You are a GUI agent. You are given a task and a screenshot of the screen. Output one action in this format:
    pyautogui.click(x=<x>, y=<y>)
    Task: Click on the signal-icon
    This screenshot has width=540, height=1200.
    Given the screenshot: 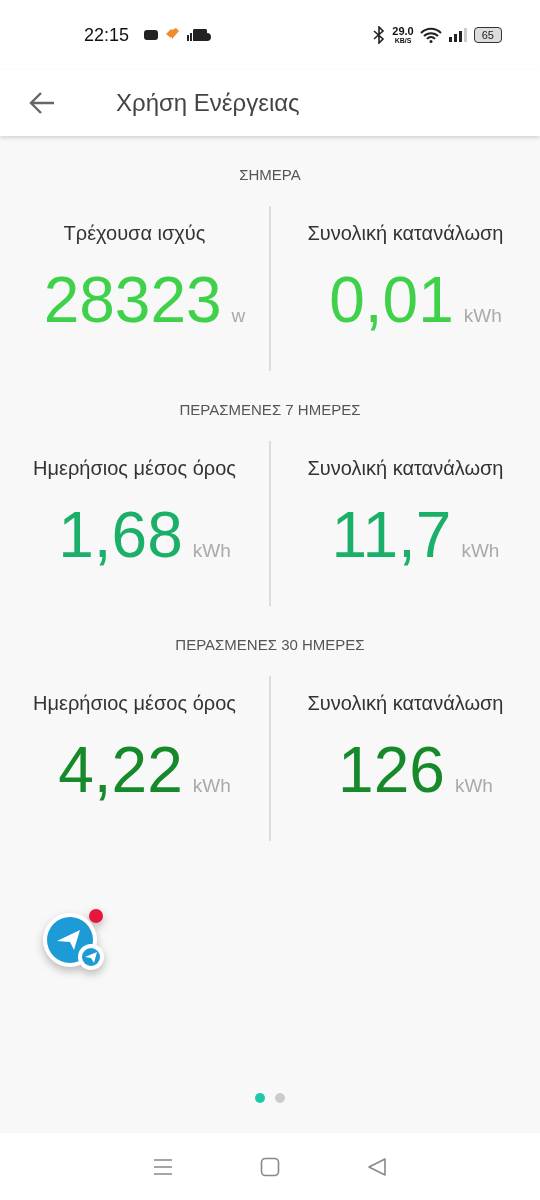 What is the action you would take?
    pyautogui.click(x=457, y=35)
    